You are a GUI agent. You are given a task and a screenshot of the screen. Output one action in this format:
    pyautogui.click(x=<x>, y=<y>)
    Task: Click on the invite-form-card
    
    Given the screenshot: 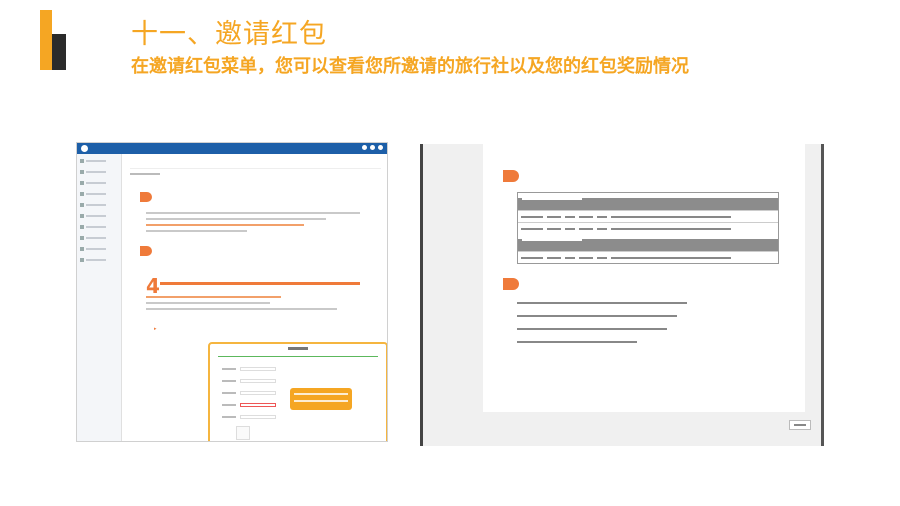 What is the action you would take?
    pyautogui.click(x=297, y=391)
    